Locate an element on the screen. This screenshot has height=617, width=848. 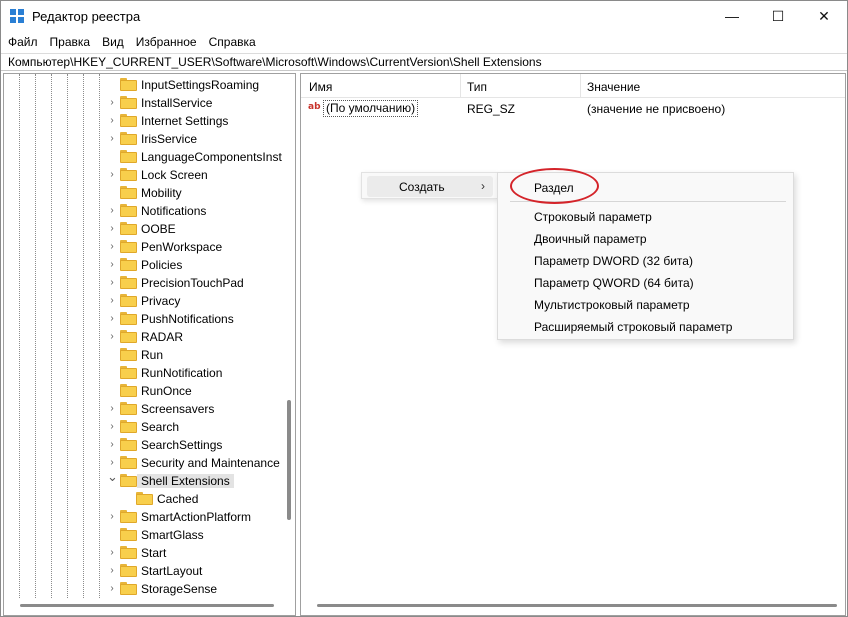
submenu-item-label: Раздел is located at coordinates (554, 188).